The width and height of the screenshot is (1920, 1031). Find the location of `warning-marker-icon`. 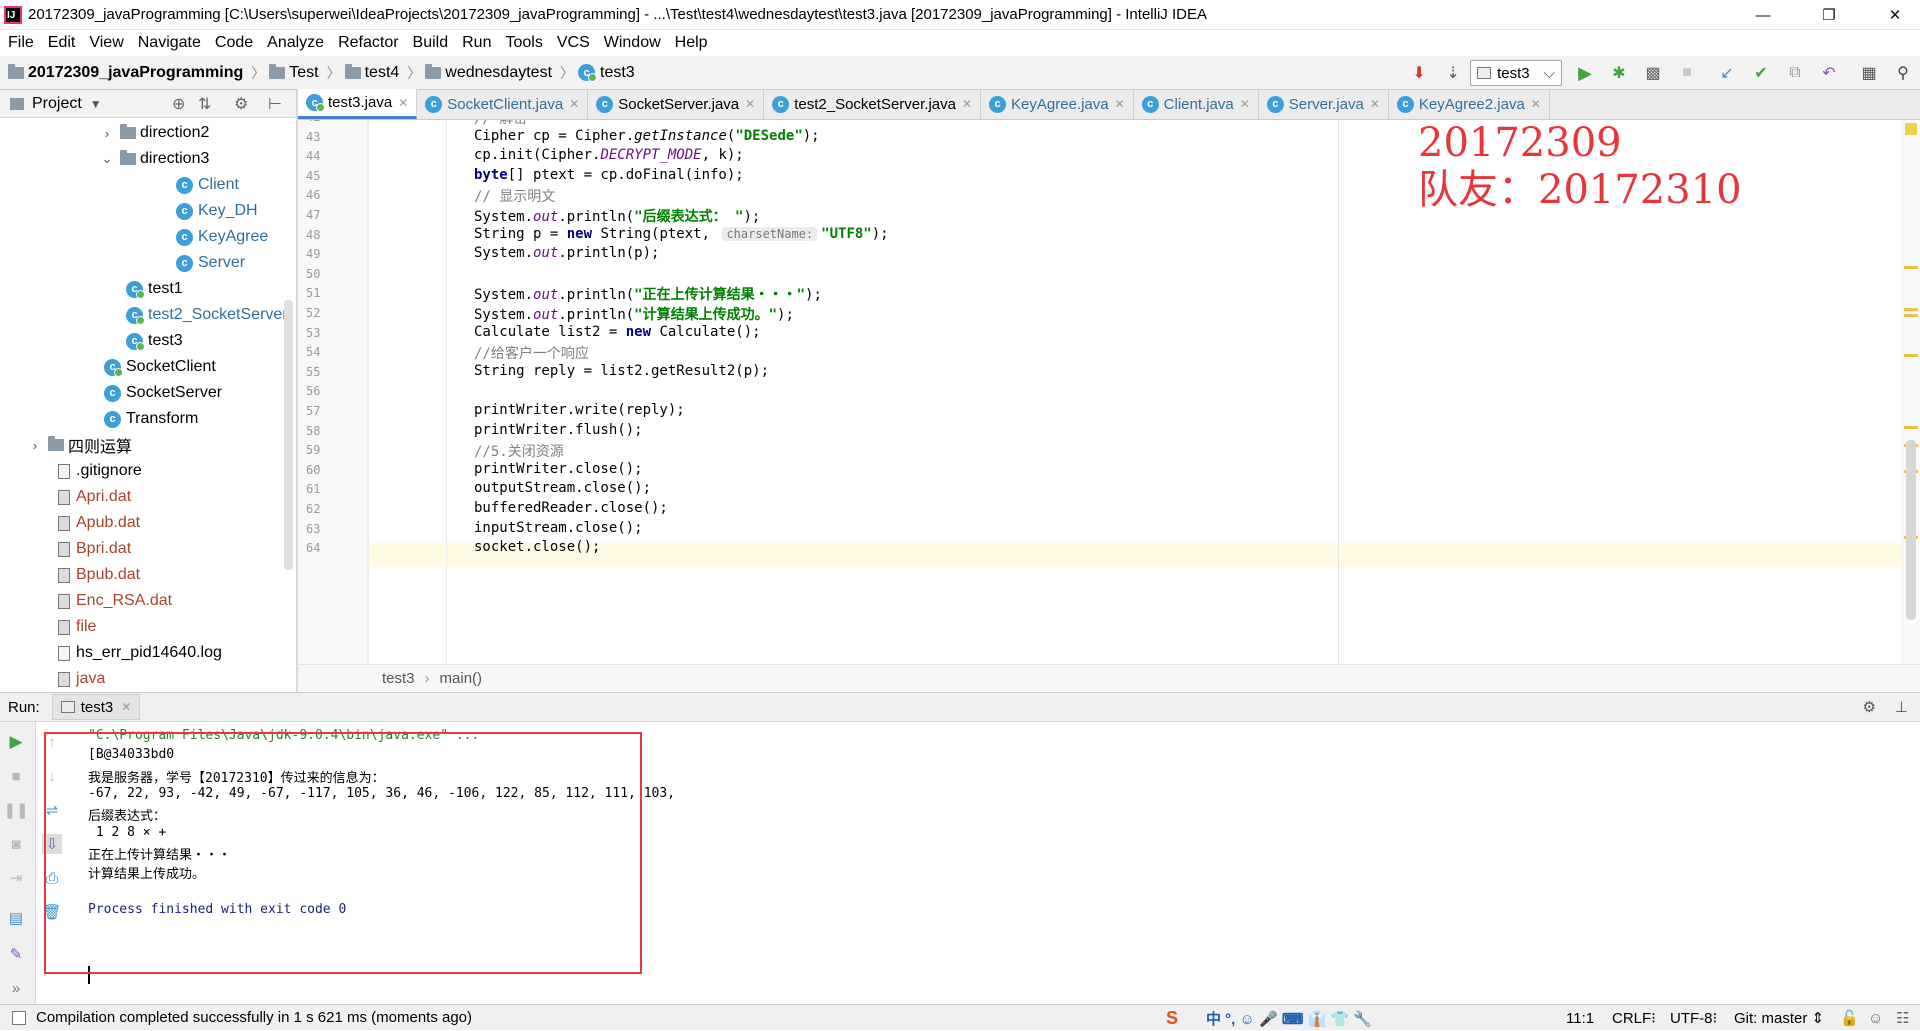

warning-marker-icon is located at coordinates (1911, 129).